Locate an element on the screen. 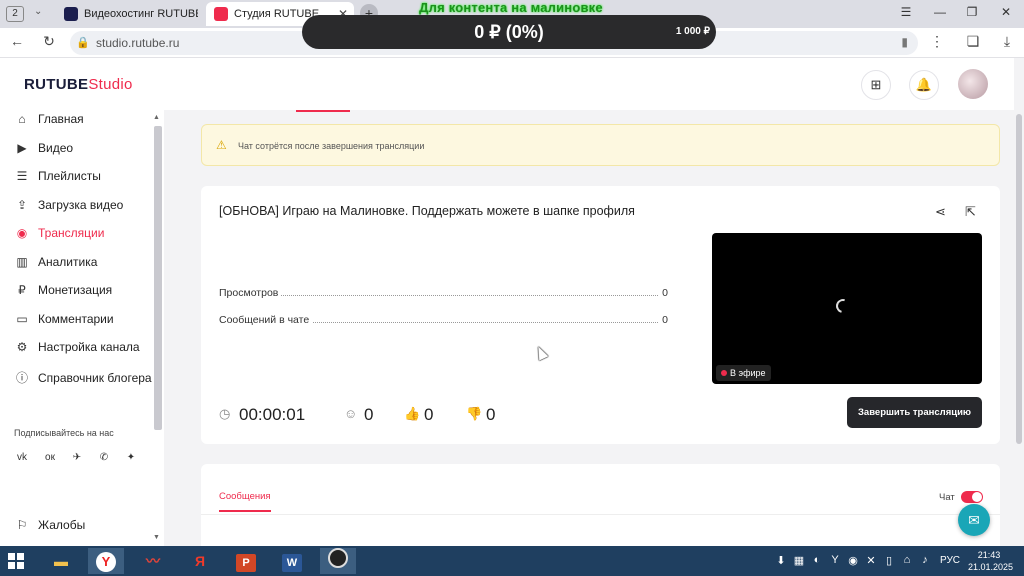 Image resolution: width=1024 pixels, height=576 pixels. menu-icon: ☰ is located at coordinates (906, 12).